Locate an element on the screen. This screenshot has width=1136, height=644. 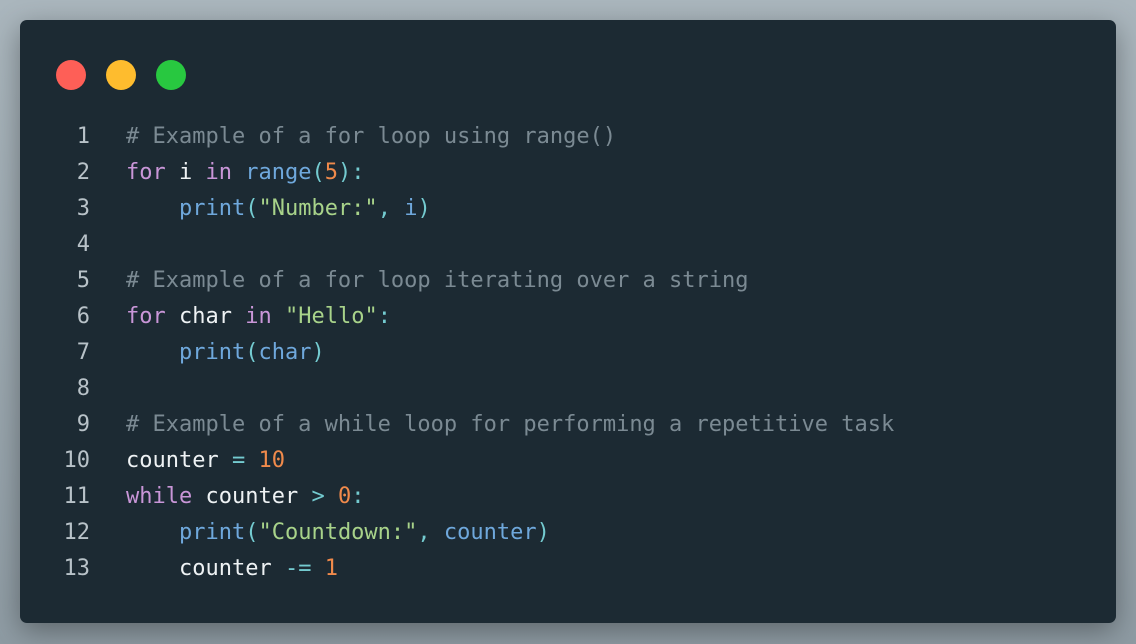
code-line: 11 while counter > 0: is located at coordinates (568, 497).